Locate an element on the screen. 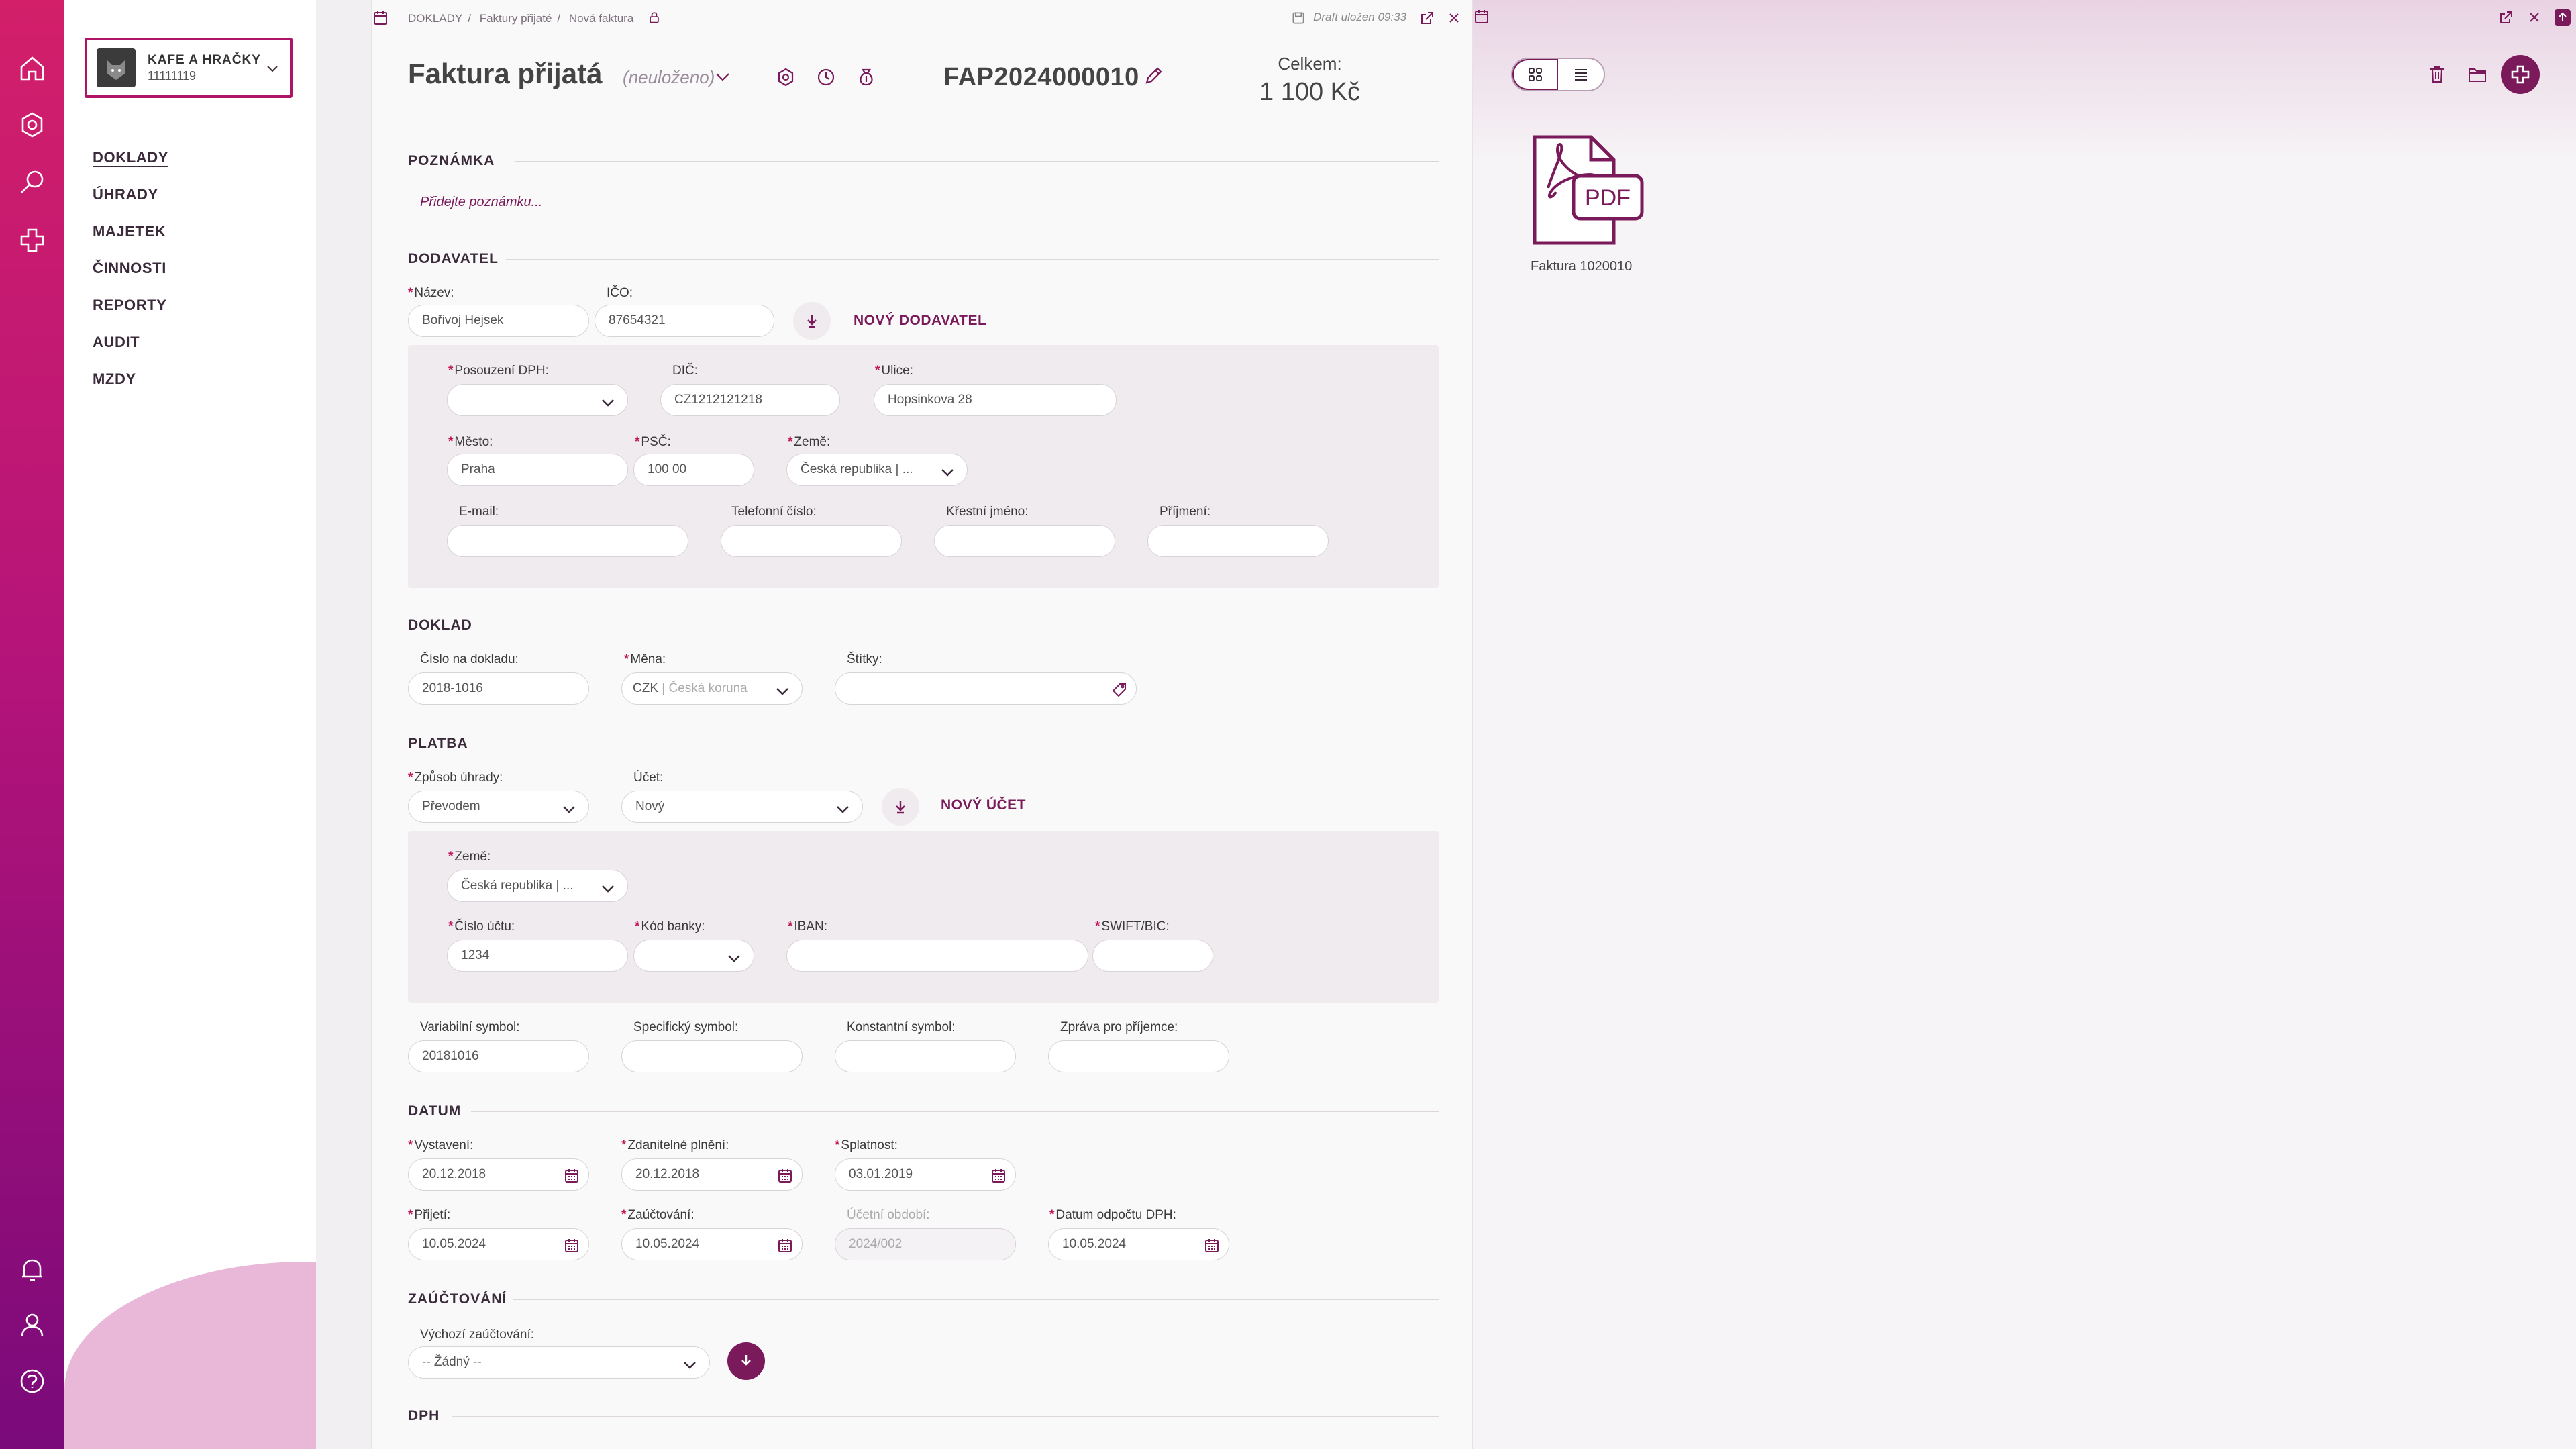 The image size is (2576, 1449). bell-icon is located at coordinates (32, 1270).